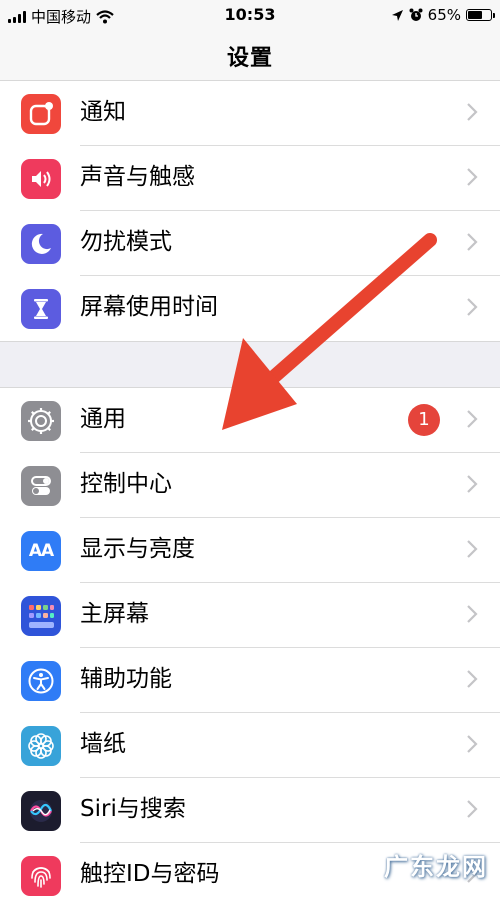 The image size is (500, 908). I want to click on status-bar: 中国移动 10:53 65%, so click(250, 15).